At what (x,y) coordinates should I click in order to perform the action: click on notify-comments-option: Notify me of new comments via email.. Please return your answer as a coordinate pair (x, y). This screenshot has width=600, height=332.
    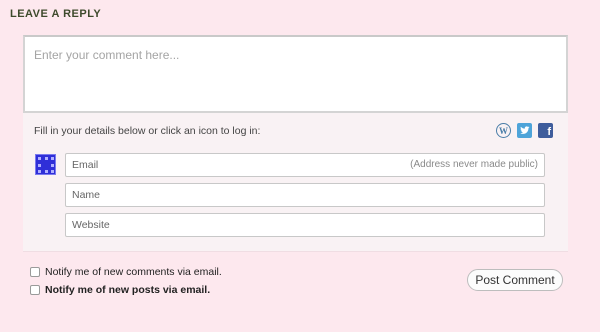
    Looking at the image, I should click on (126, 272).